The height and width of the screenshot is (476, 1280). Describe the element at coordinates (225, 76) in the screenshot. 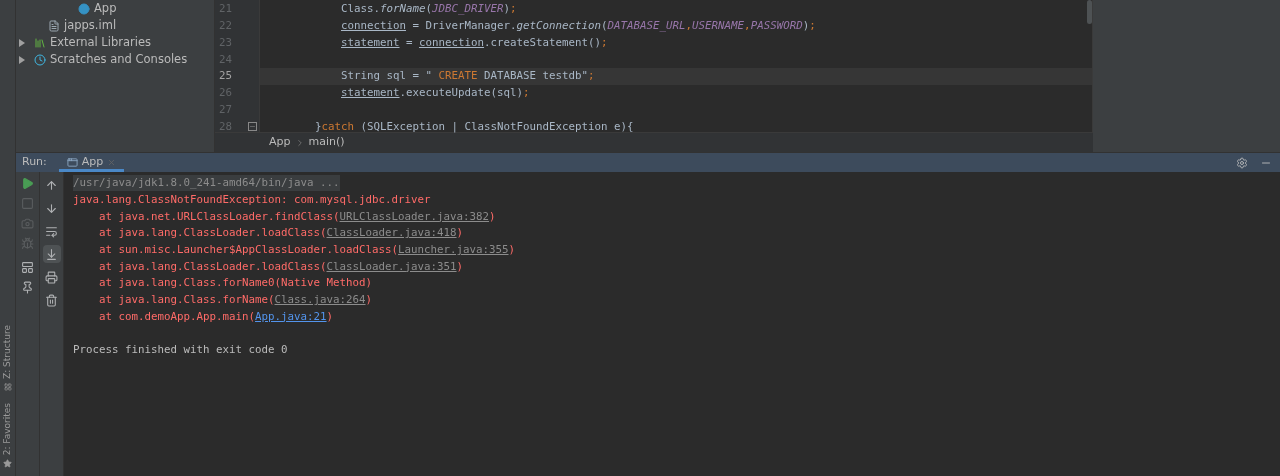

I see `line-number: 25` at that location.